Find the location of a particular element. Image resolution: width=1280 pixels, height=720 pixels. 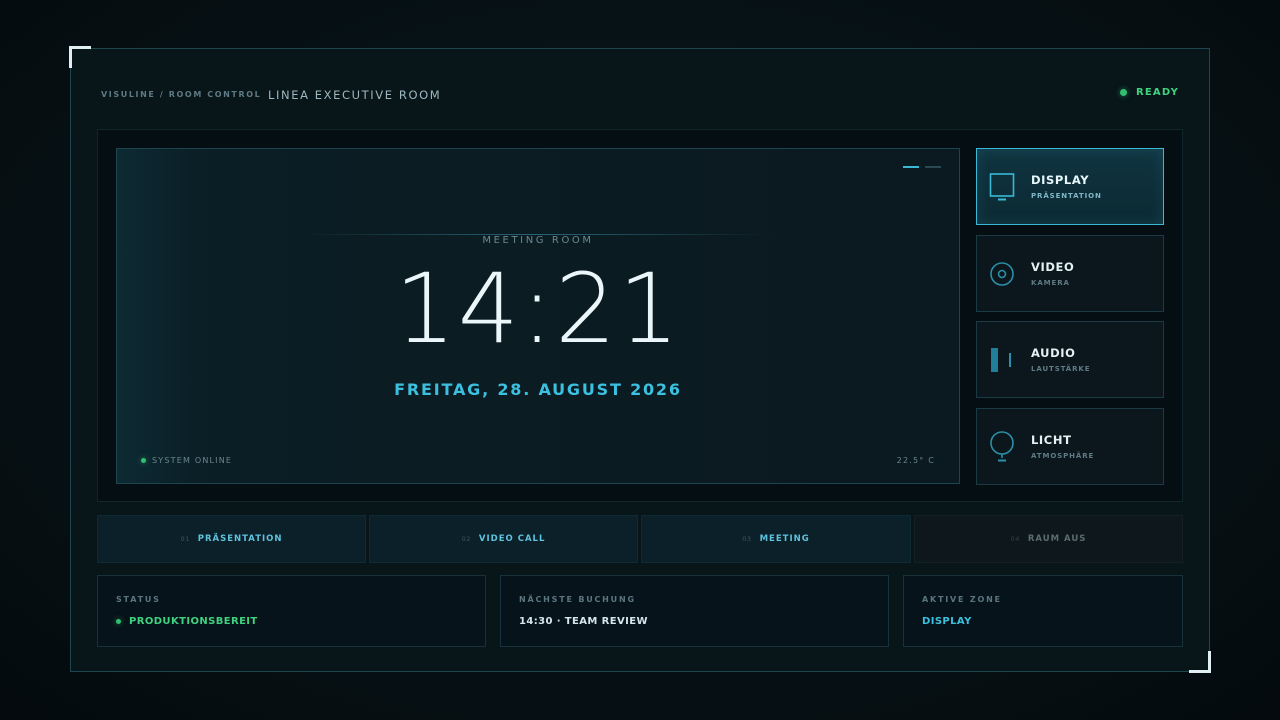

next-booking-heading: NÄCHSTE BUCHUNG is located at coordinates (577, 599).